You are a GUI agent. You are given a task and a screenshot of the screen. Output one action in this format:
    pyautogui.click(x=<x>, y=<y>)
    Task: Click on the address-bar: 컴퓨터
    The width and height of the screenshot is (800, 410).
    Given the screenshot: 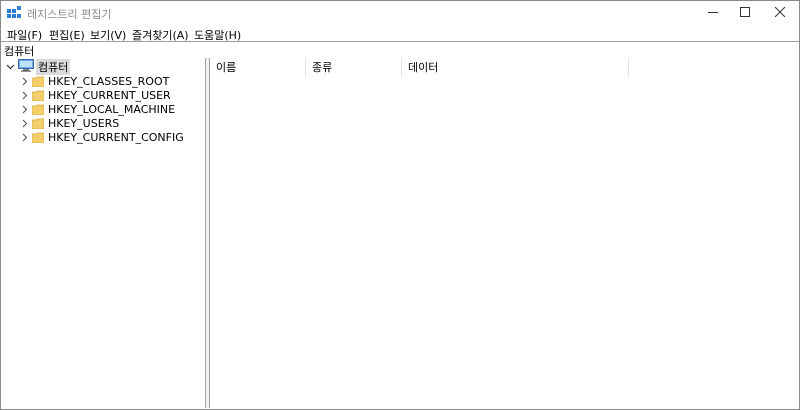 What is the action you would take?
    pyautogui.click(x=400, y=50)
    